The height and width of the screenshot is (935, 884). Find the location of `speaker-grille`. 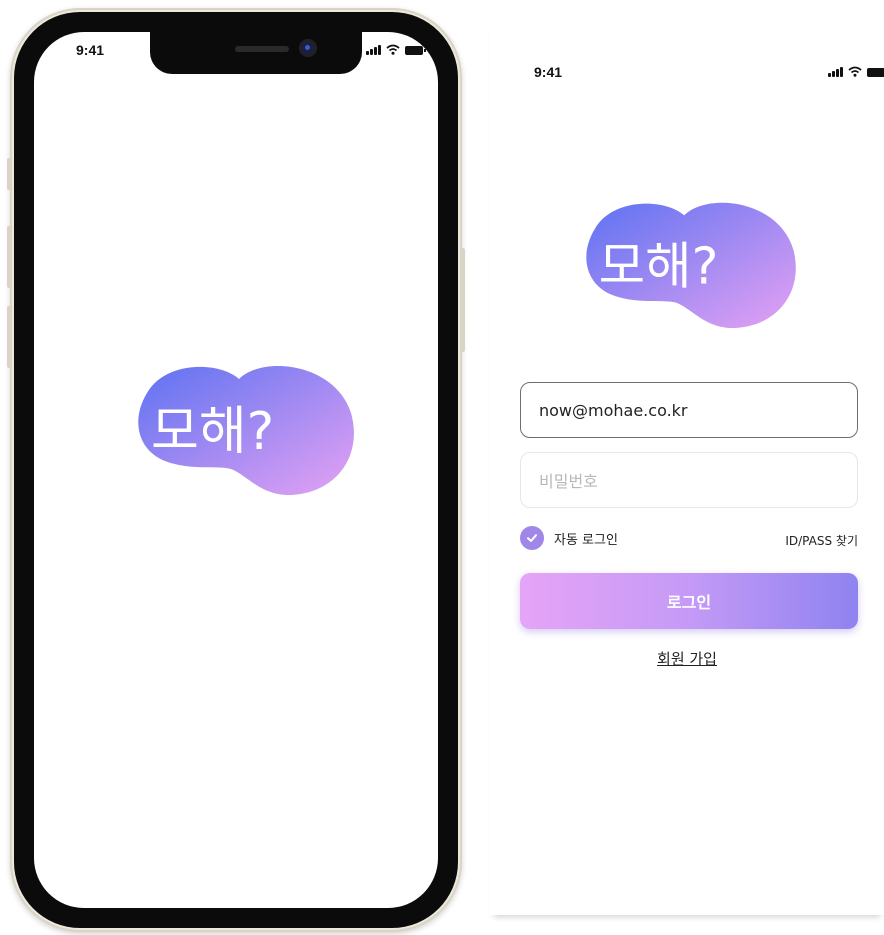

speaker-grille is located at coordinates (262, 49).